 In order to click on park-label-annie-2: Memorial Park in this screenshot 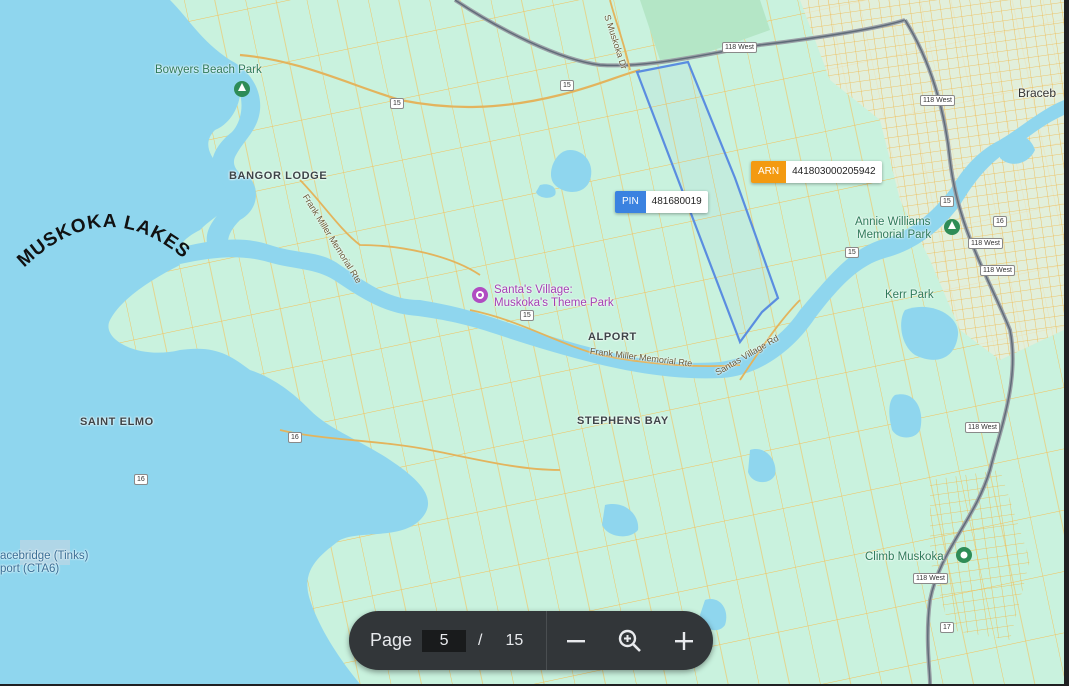, I will do `click(894, 235)`.